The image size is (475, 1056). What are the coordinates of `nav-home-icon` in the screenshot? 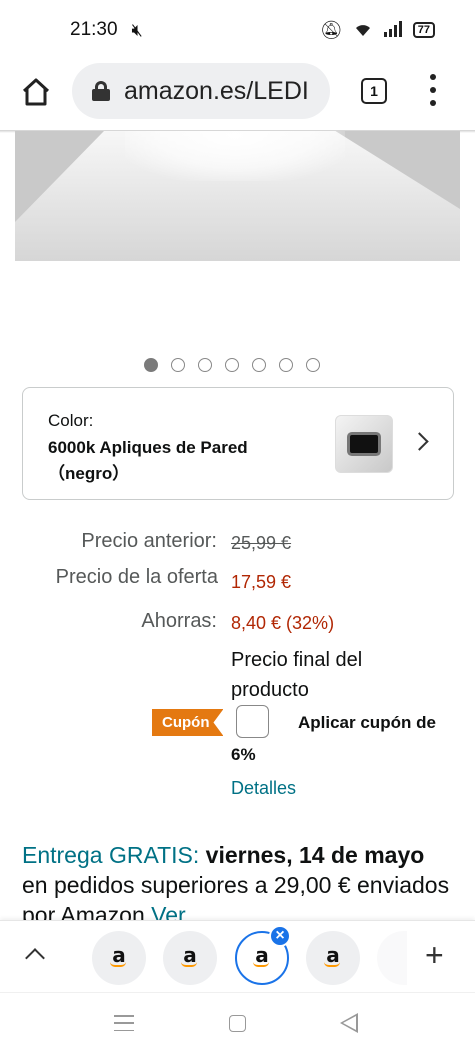 It's located at (237, 1023).